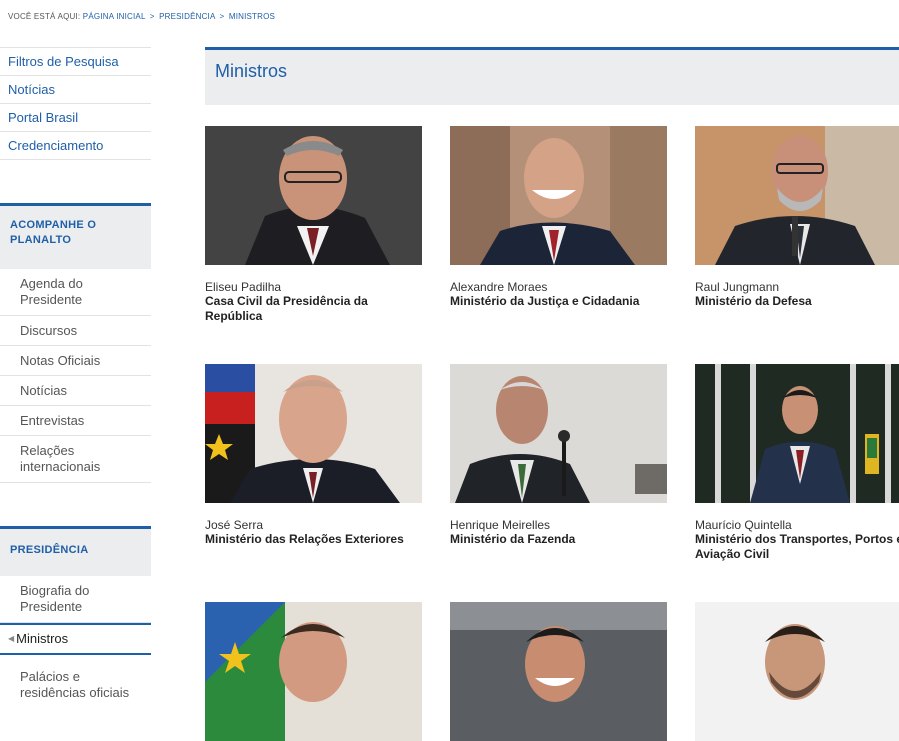  I want to click on minister-ministry: Ministério das Relações Exteriores, so click(304, 539).